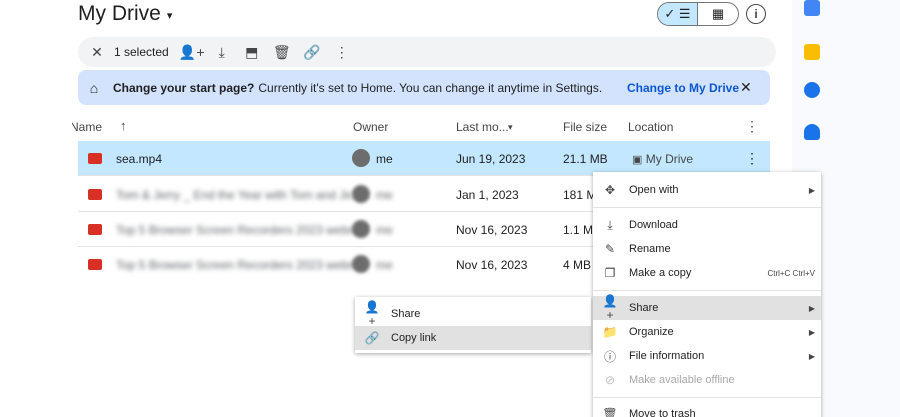  I want to click on open-with-icon: ✥, so click(610, 190).